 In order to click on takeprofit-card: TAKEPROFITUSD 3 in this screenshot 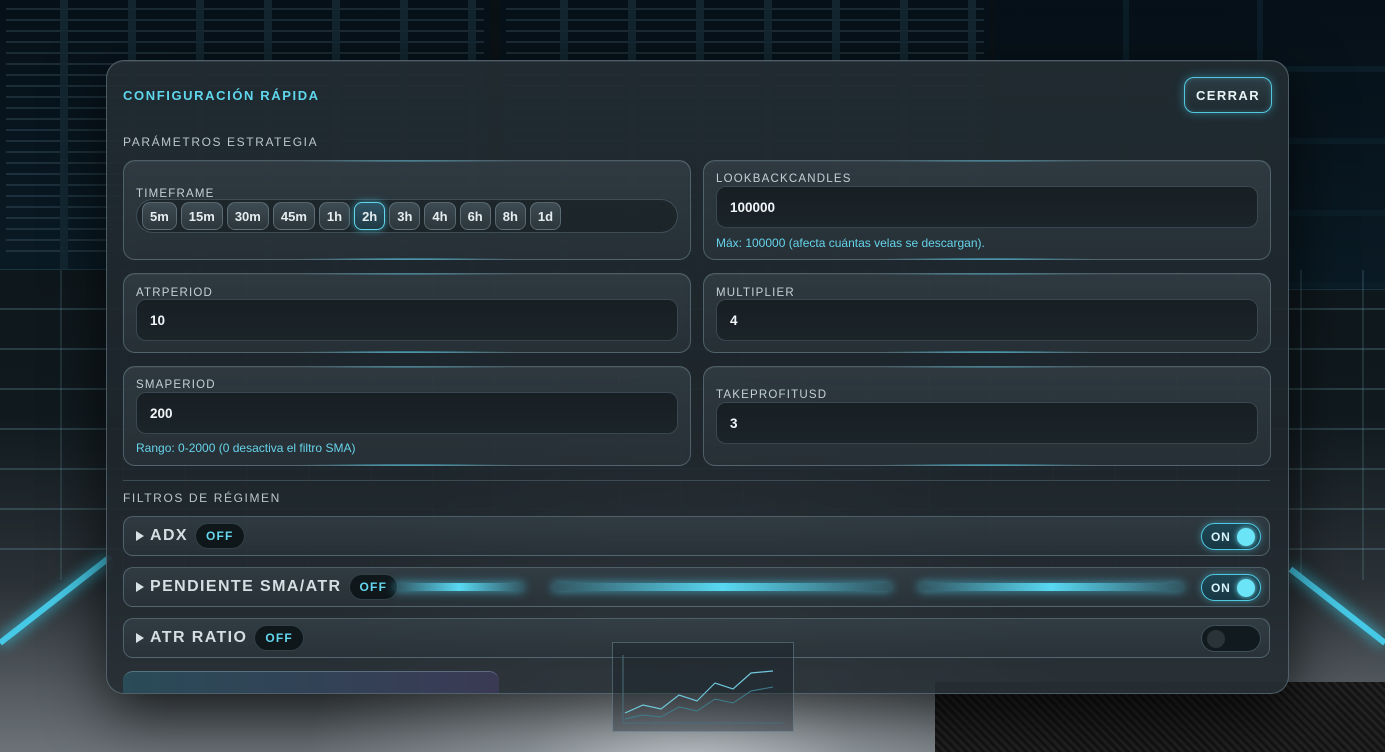, I will do `click(987, 416)`.